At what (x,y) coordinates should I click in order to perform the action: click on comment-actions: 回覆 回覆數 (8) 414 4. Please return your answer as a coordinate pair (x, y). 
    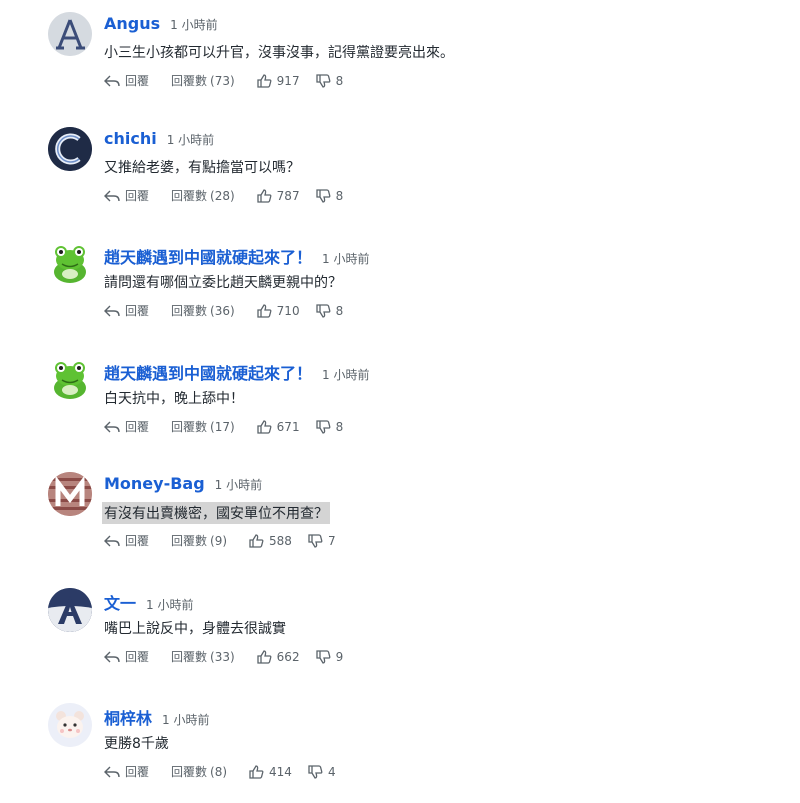
    Looking at the image, I should click on (231, 771).